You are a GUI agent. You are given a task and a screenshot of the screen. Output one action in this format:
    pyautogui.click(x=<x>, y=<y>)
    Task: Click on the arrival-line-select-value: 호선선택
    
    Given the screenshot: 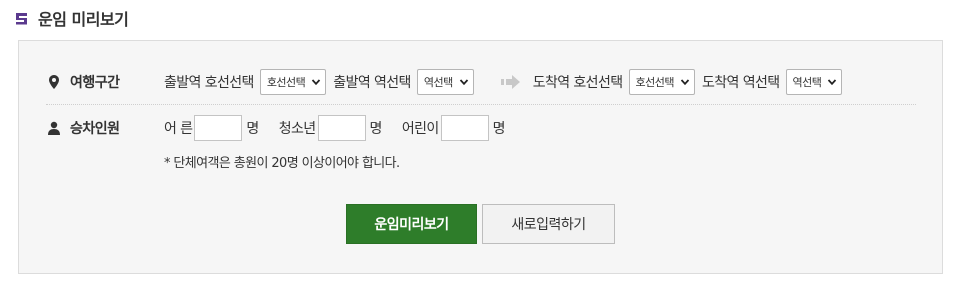 What is the action you would take?
    pyautogui.click(x=655, y=82)
    